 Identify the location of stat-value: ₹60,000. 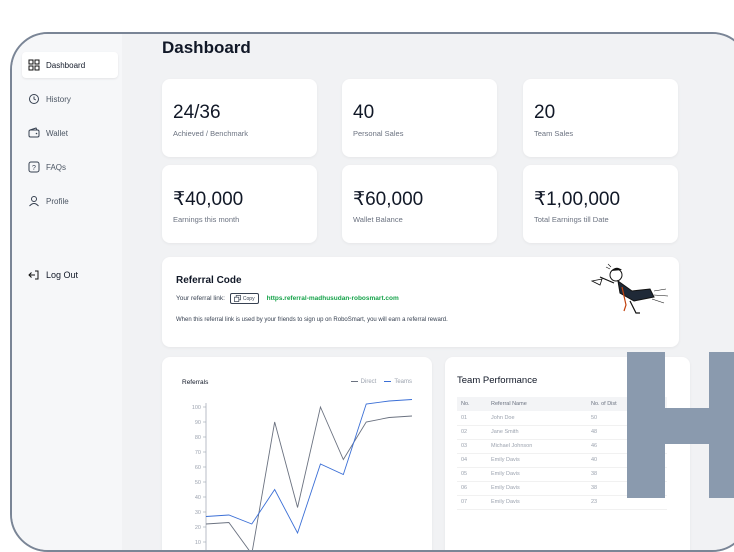
(388, 199).